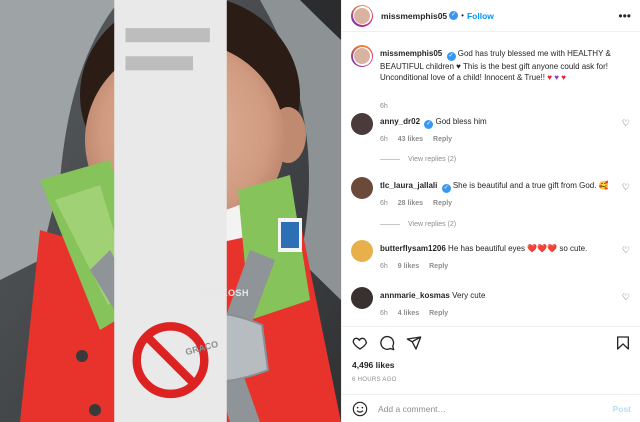  Describe the element at coordinates (374, 380) in the screenshot. I see `post-timestamp: 6 HOURS AGO` at that location.